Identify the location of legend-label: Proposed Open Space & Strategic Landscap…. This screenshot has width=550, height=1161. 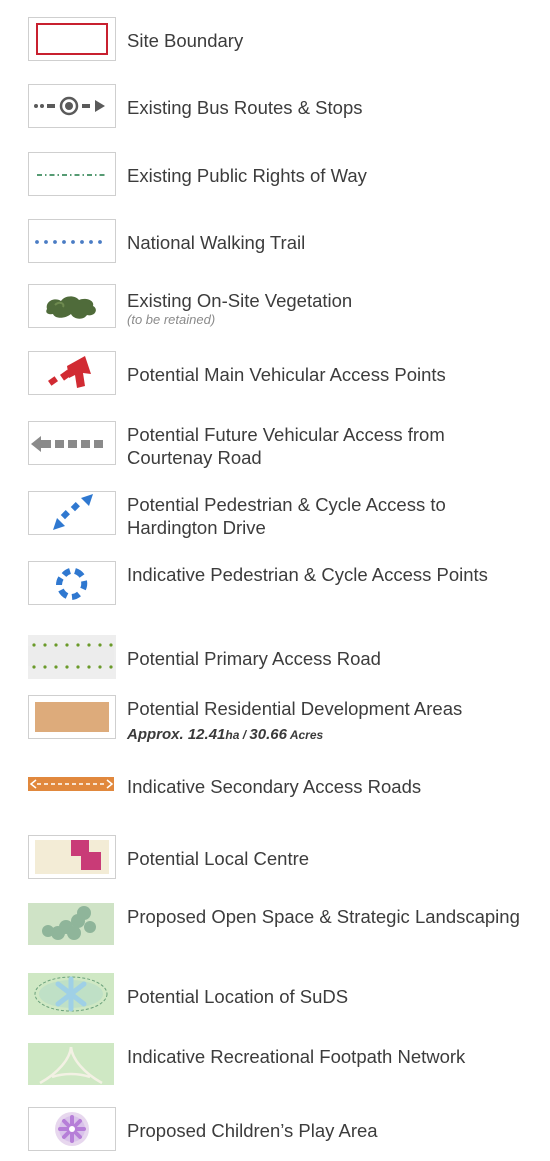
(323, 916).